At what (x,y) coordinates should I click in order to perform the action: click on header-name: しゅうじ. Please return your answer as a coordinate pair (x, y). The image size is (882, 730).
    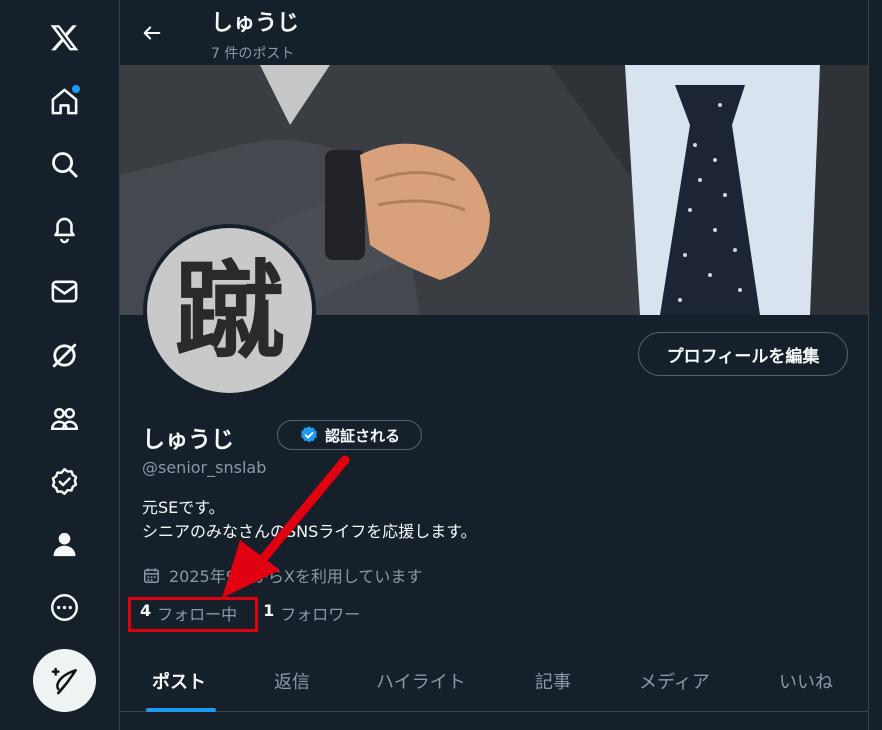
    Looking at the image, I should click on (255, 23).